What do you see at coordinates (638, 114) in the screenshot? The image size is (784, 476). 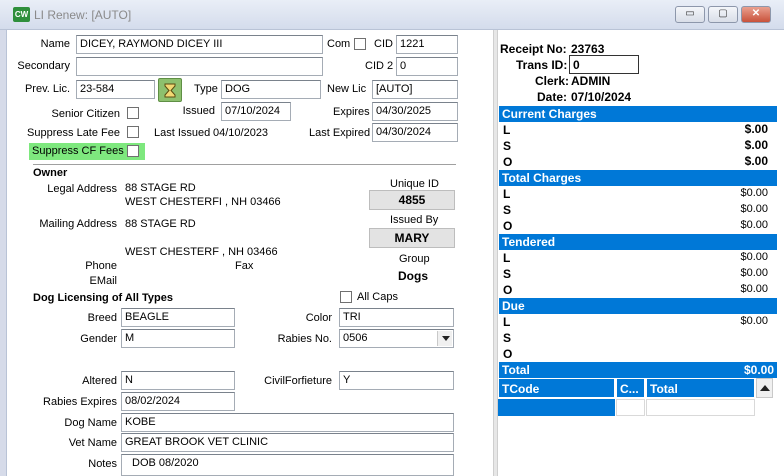 I see `current-charges-header: Current Charges` at bounding box center [638, 114].